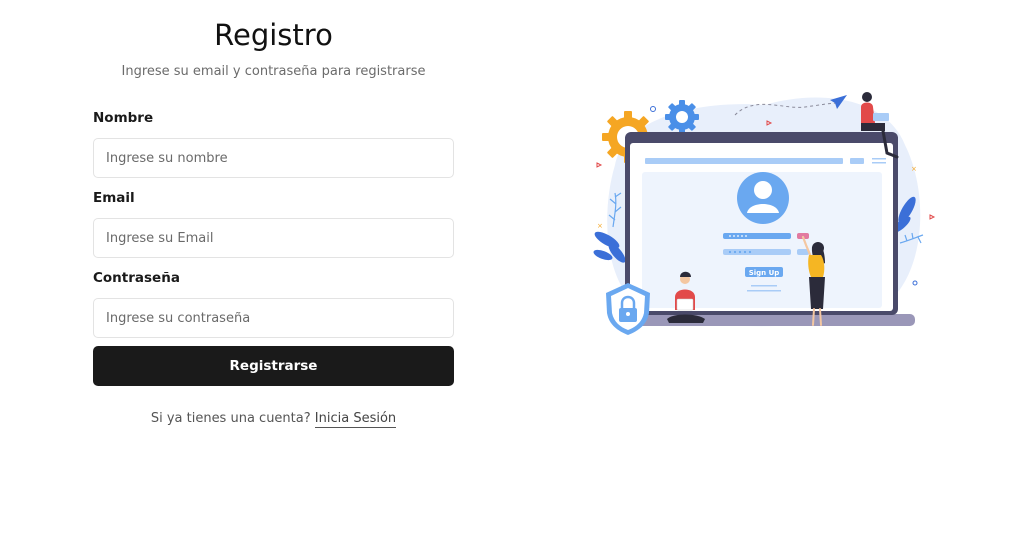  What do you see at coordinates (682, 117) in the screenshot?
I see `gear-icon` at bounding box center [682, 117].